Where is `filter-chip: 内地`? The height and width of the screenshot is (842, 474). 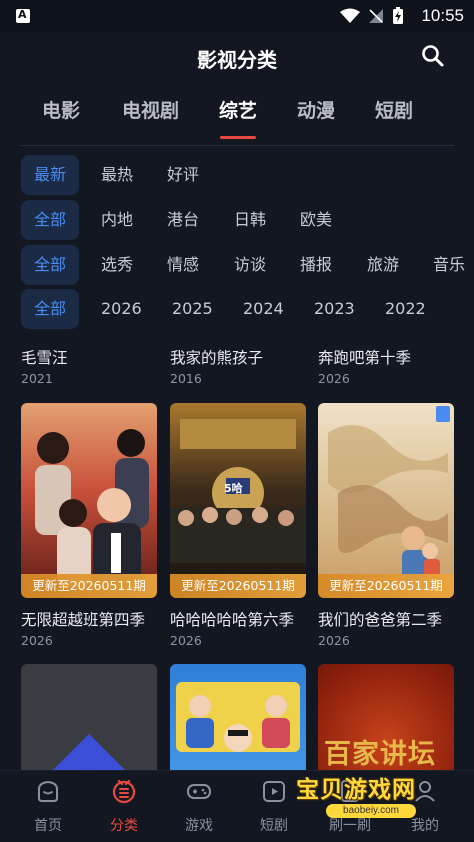
filter-chip: 内地 is located at coordinates (117, 220).